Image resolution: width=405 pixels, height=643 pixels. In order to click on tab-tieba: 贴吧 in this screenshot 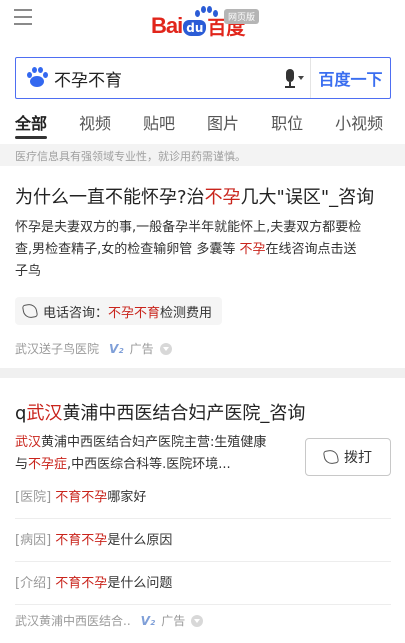, I will do `click(159, 126)`.